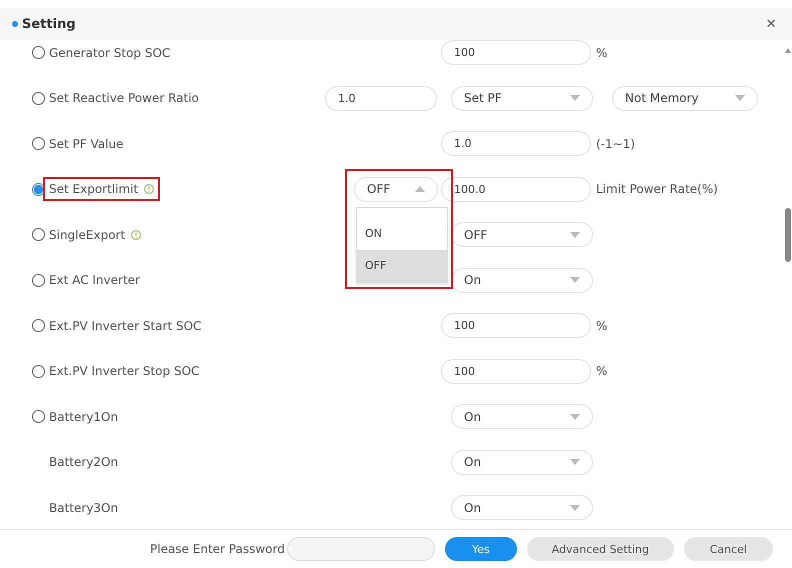 Image resolution: width=792 pixels, height=568 pixels. What do you see at coordinates (101, 189) in the screenshot?
I see `highlighted-label: Set Exportlimit` at bounding box center [101, 189].